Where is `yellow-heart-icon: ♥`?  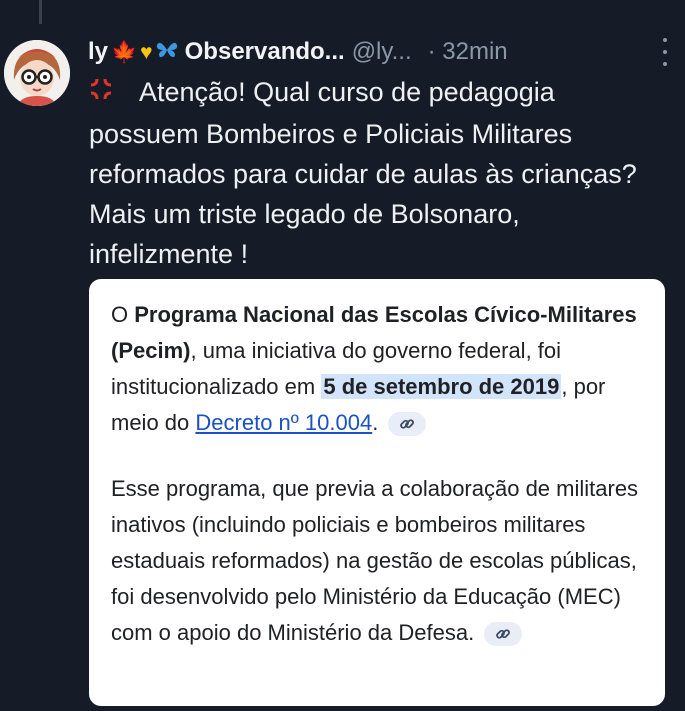 yellow-heart-icon: ♥ is located at coordinates (146, 52).